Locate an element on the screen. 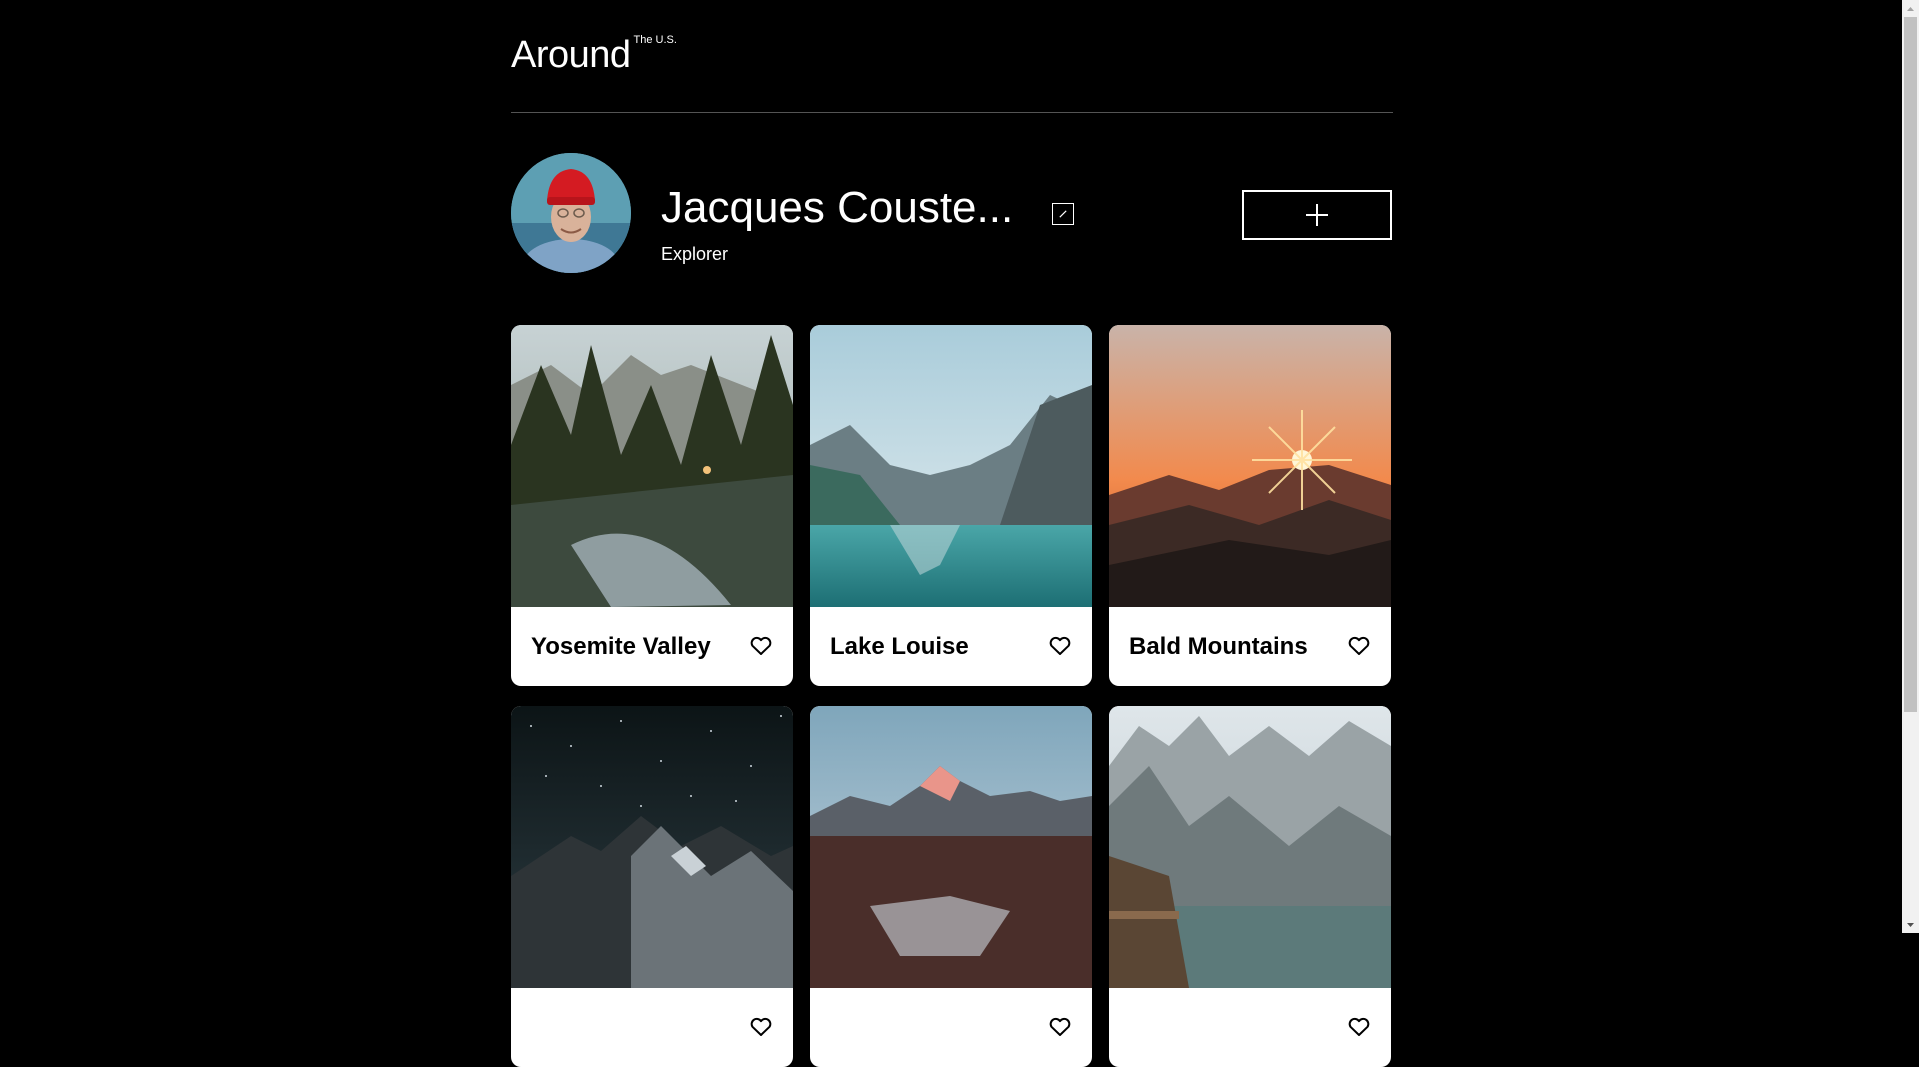  scroll-up-button is located at coordinates (1910, 8).